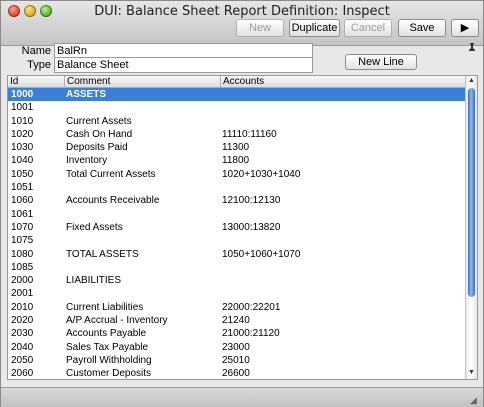  I want to click on column-header-accounts: Accounts, so click(343, 81).